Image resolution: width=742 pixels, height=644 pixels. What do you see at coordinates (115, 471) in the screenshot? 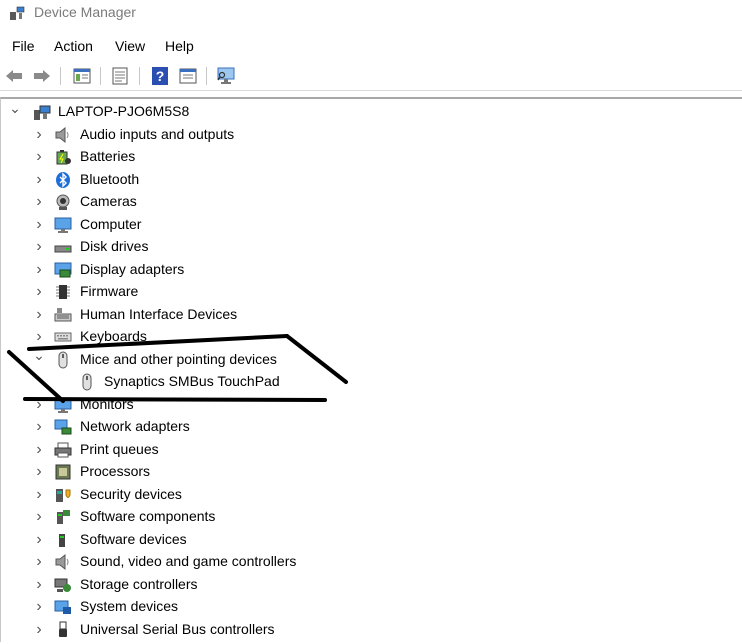
I see `tree-item-label: Processors` at bounding box center [115, 471].